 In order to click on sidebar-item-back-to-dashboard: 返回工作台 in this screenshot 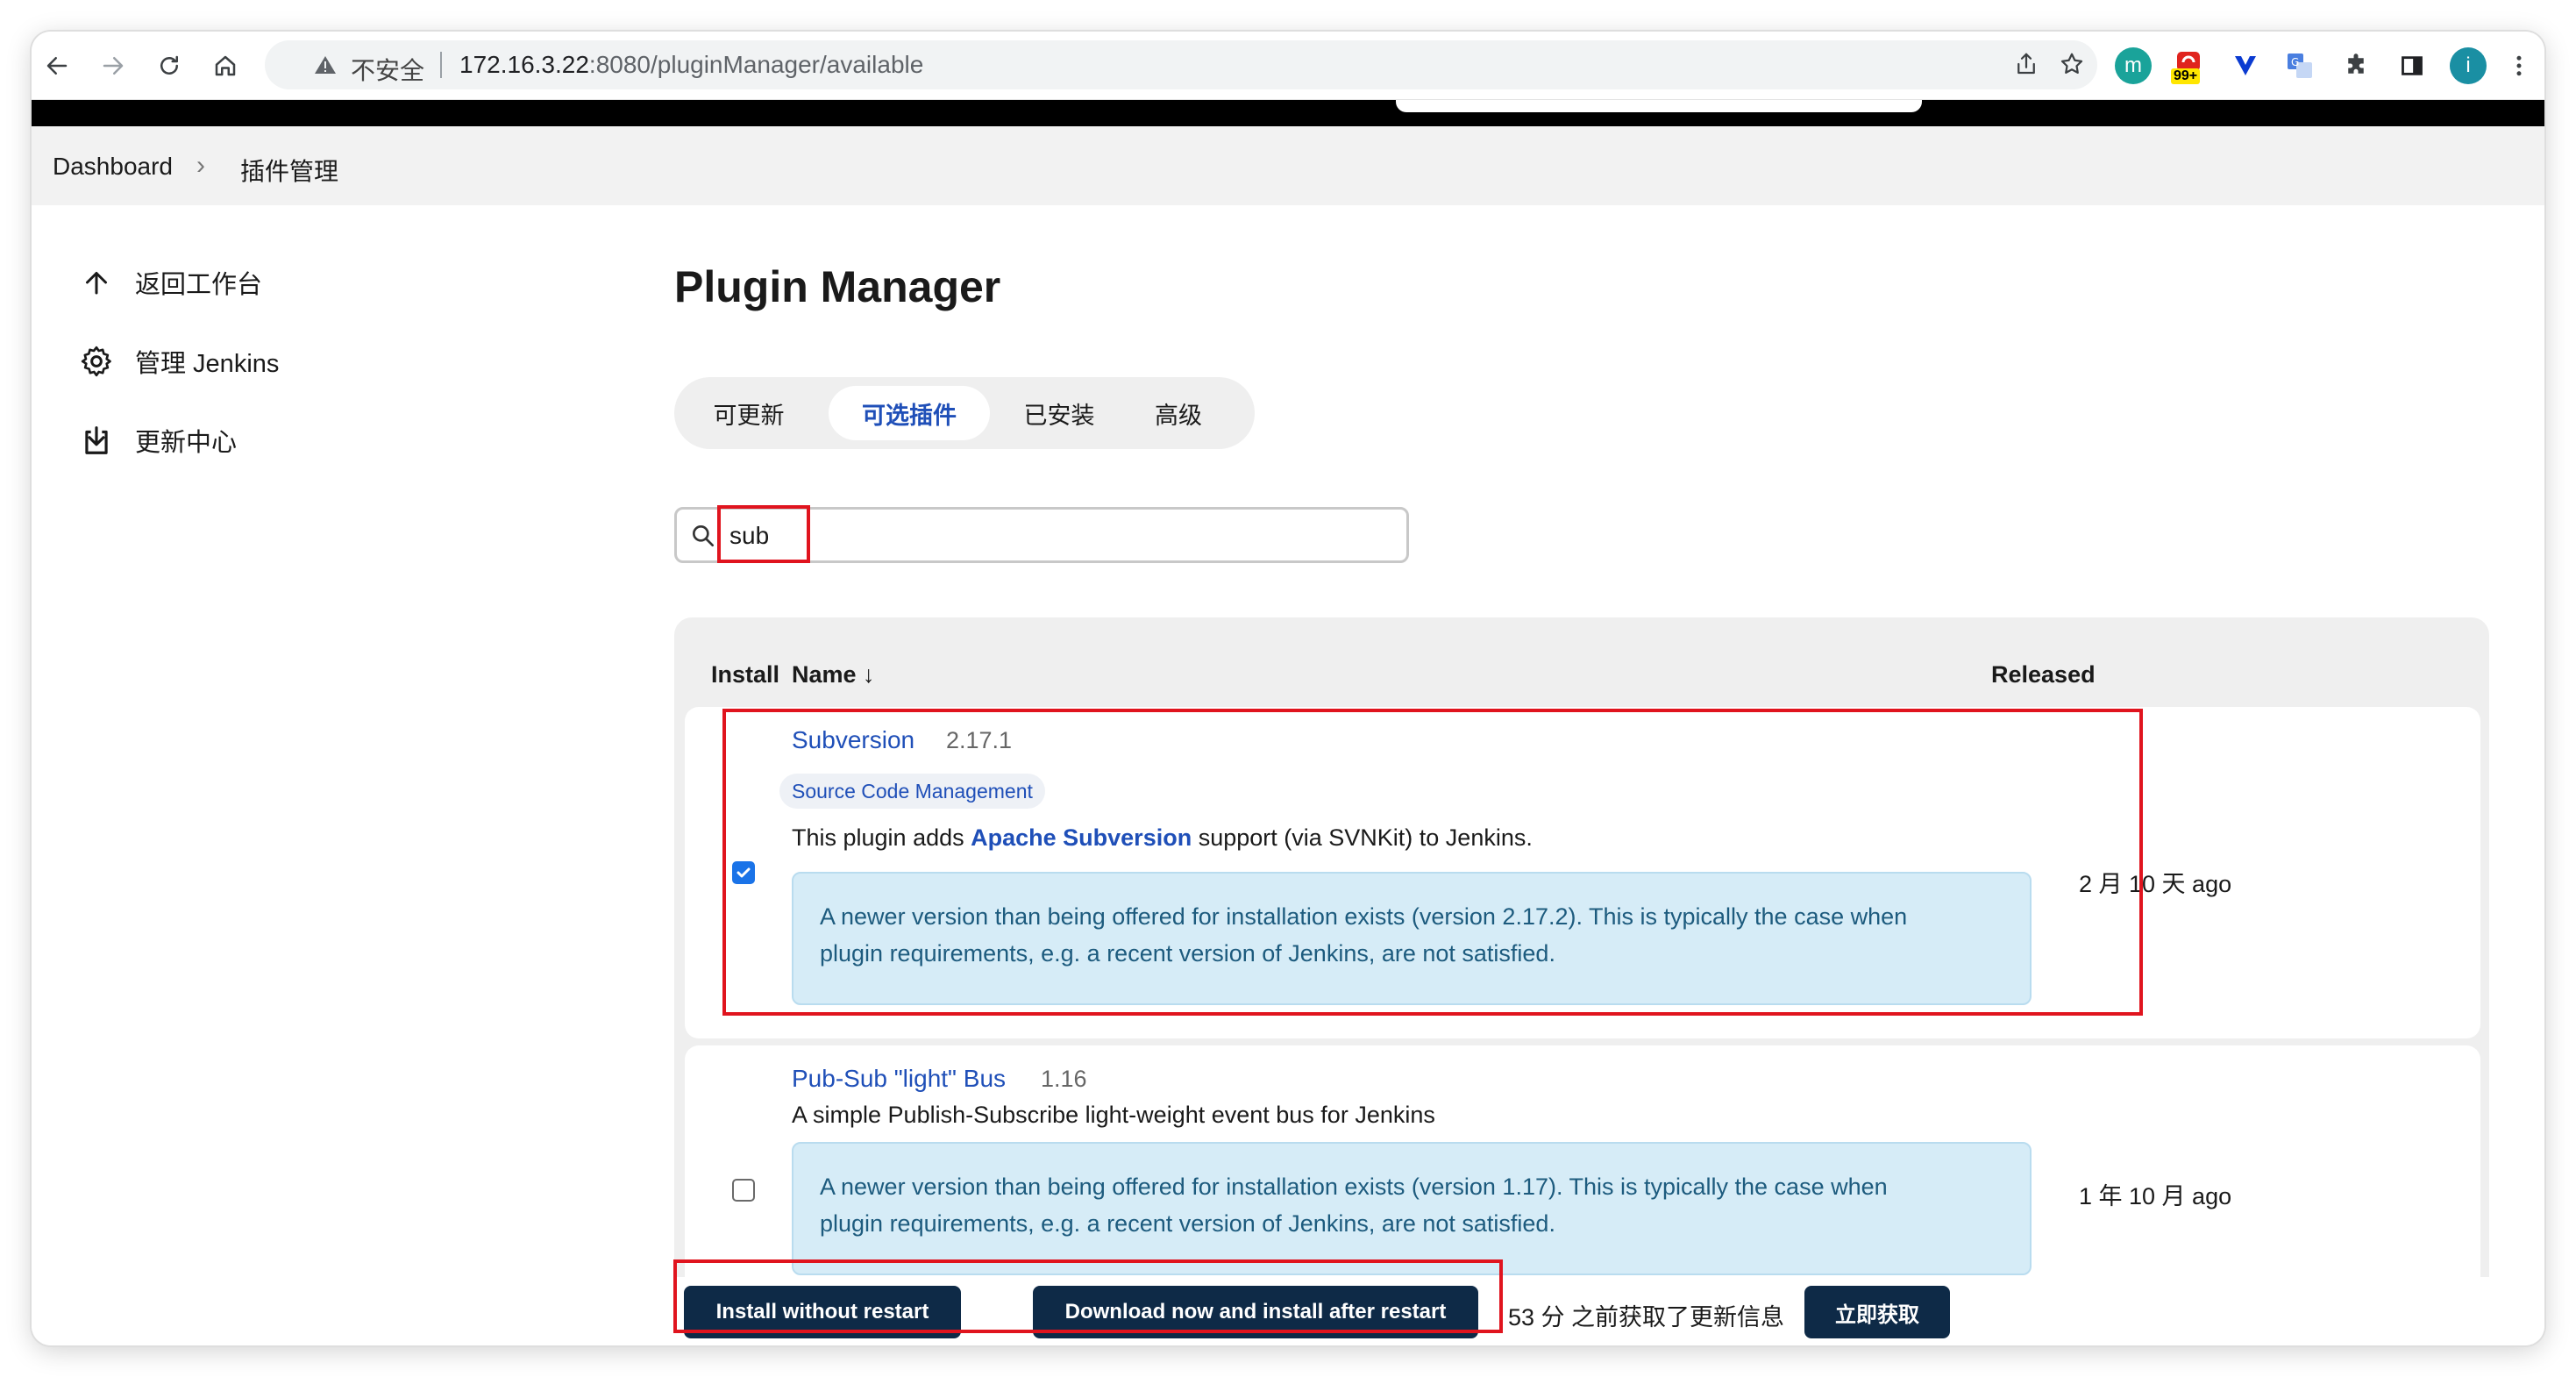, I will do `click(169, 282)`.